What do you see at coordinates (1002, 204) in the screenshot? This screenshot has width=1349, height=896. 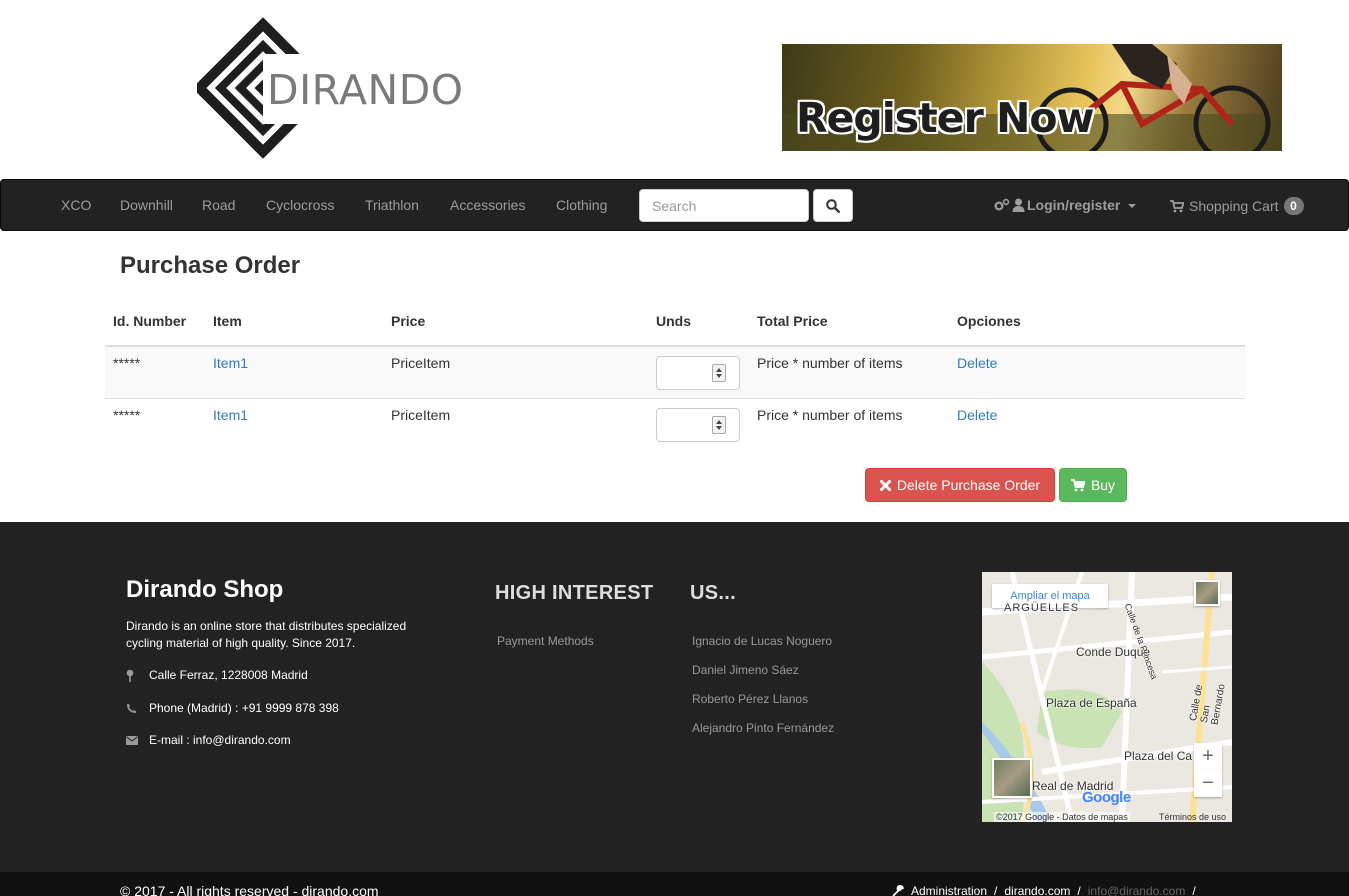 I see `cogs-icon` at bounding box center [1002, 204].